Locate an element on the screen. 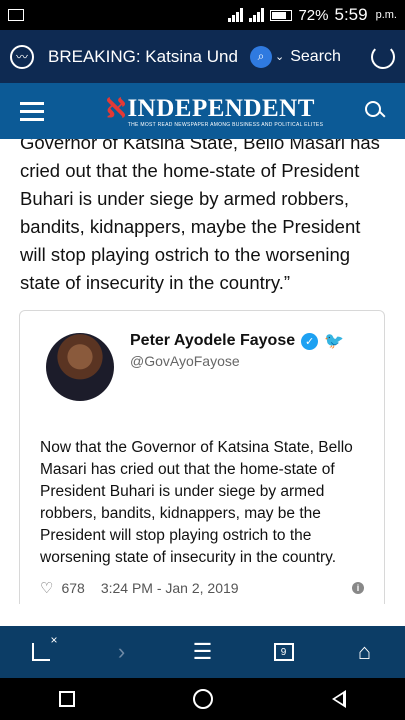 This screenshot has height=720, width=405. tweet-author-handle: @GovAyoFayose is located at coordinates (237, 361).